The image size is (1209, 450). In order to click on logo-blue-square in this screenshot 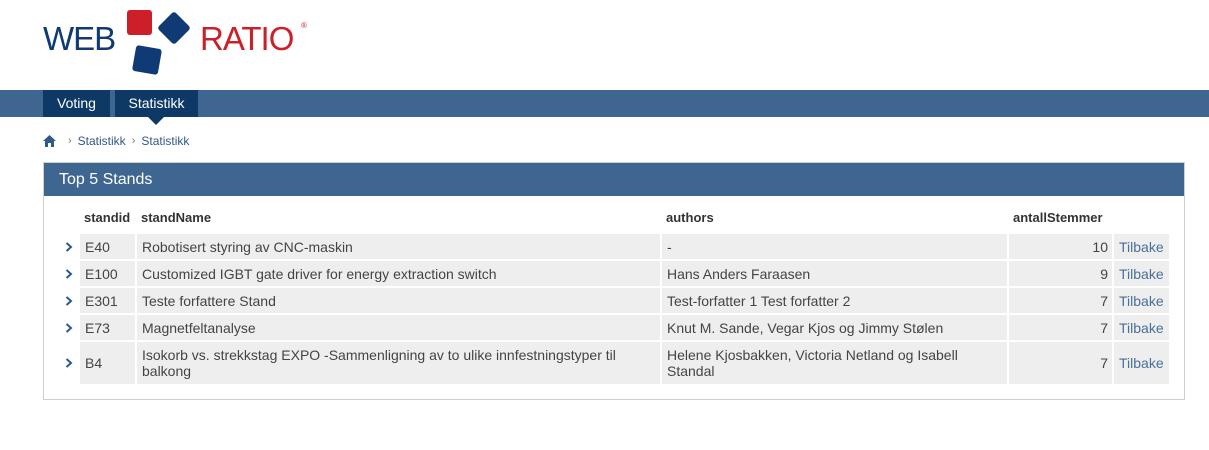, I will do `click(147, 60)`.